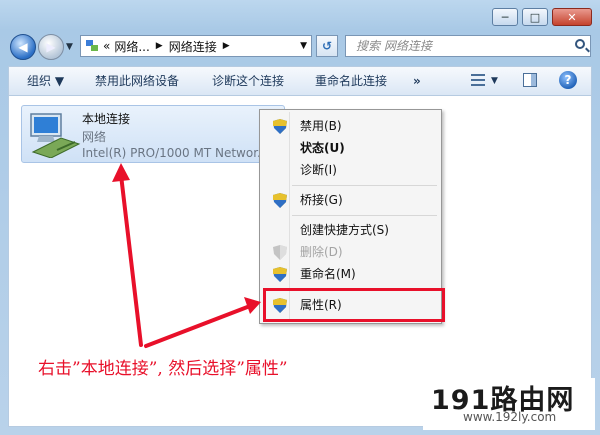  Describe the element at coordinates (510, 417) in the screenshot. I see `watermark-url: www.192ly.com` at that location.